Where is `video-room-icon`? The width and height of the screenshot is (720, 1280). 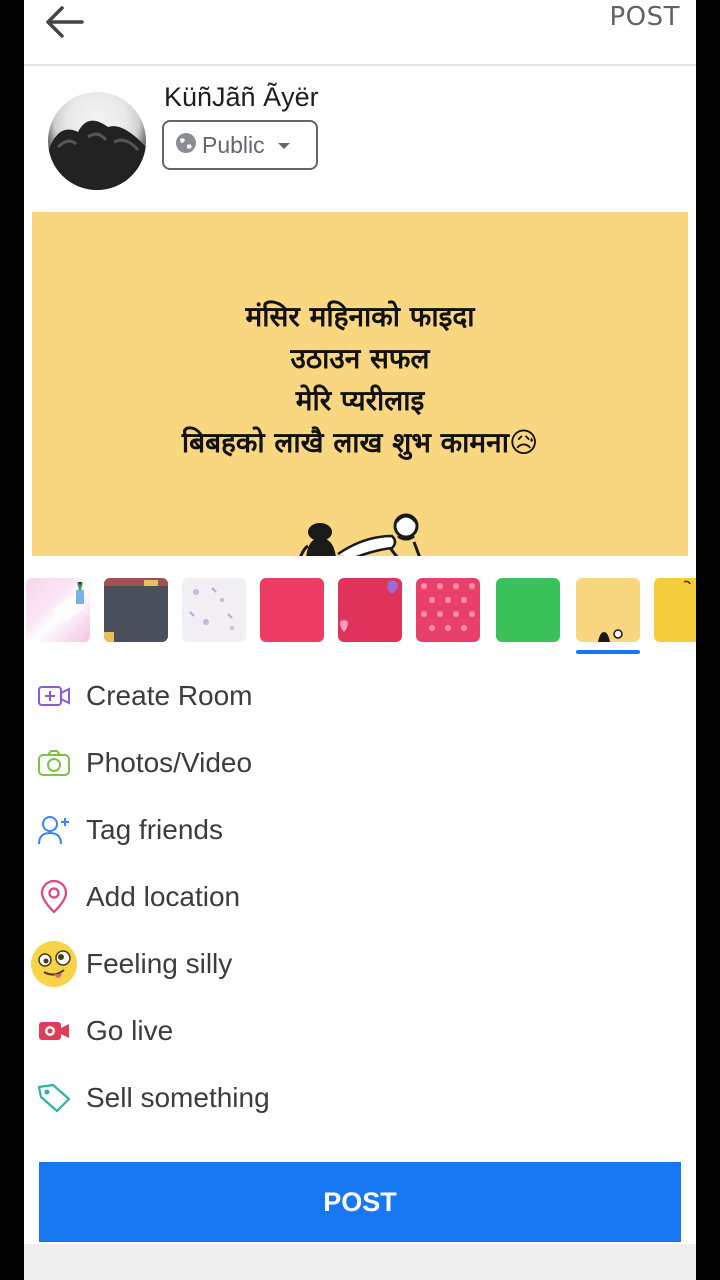
video-room-icon is located at coordinates (54, 696).